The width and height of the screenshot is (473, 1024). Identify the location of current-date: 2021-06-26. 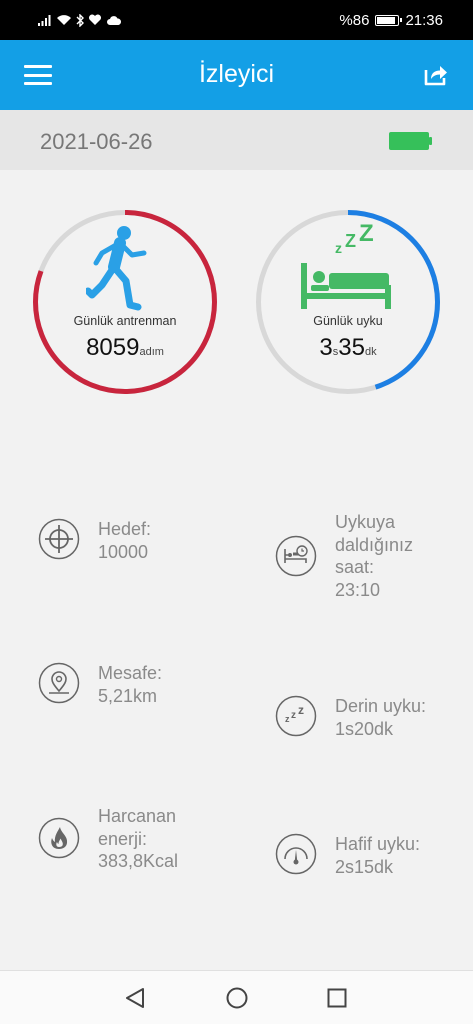
(96, 142).